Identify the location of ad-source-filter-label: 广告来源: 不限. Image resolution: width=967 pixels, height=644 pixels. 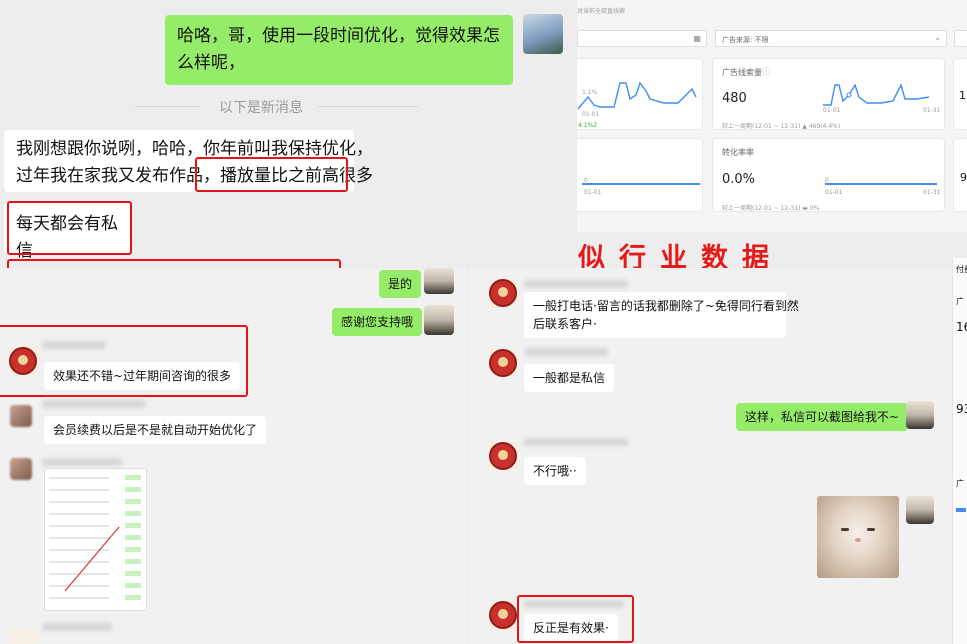
(745, 40).